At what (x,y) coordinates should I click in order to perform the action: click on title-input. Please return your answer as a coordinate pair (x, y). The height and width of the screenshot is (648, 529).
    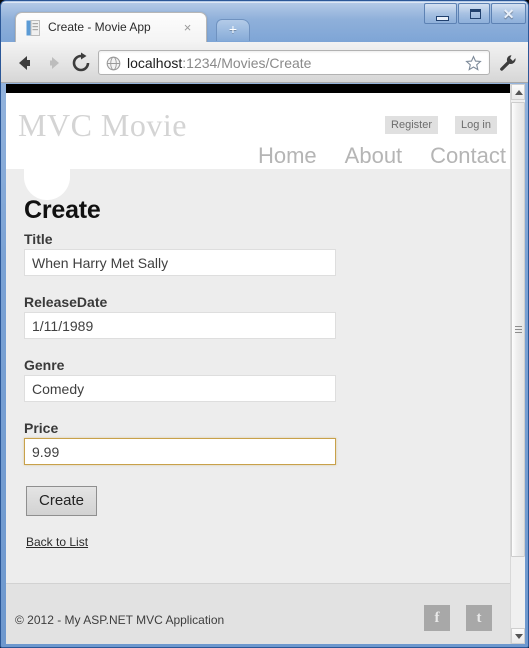
    Looking at the image, I should click on (180, 262).